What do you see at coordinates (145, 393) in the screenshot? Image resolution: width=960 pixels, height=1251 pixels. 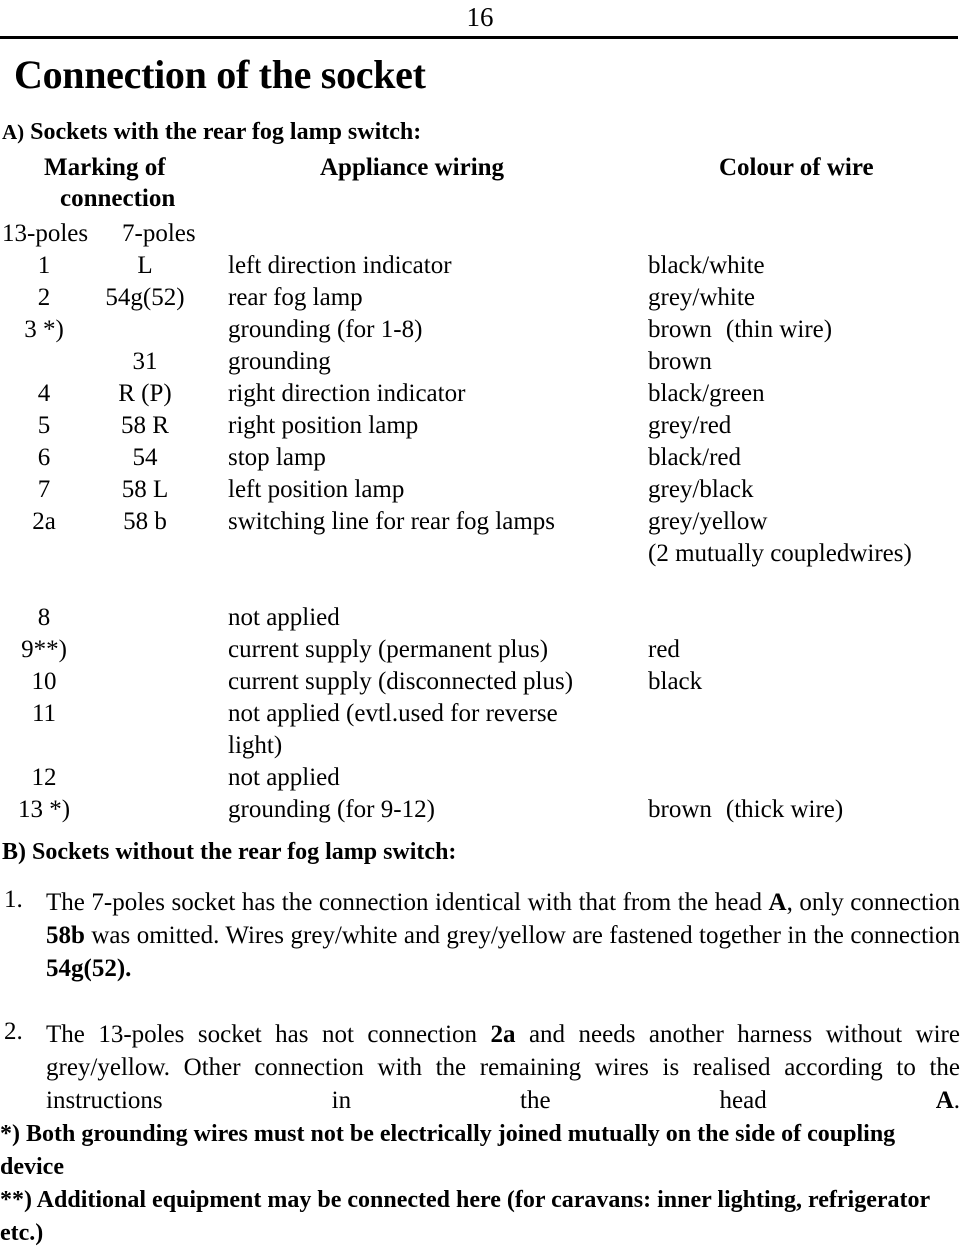 I see `cell-7-poles: R (P)` at bounding box center [145, 393].